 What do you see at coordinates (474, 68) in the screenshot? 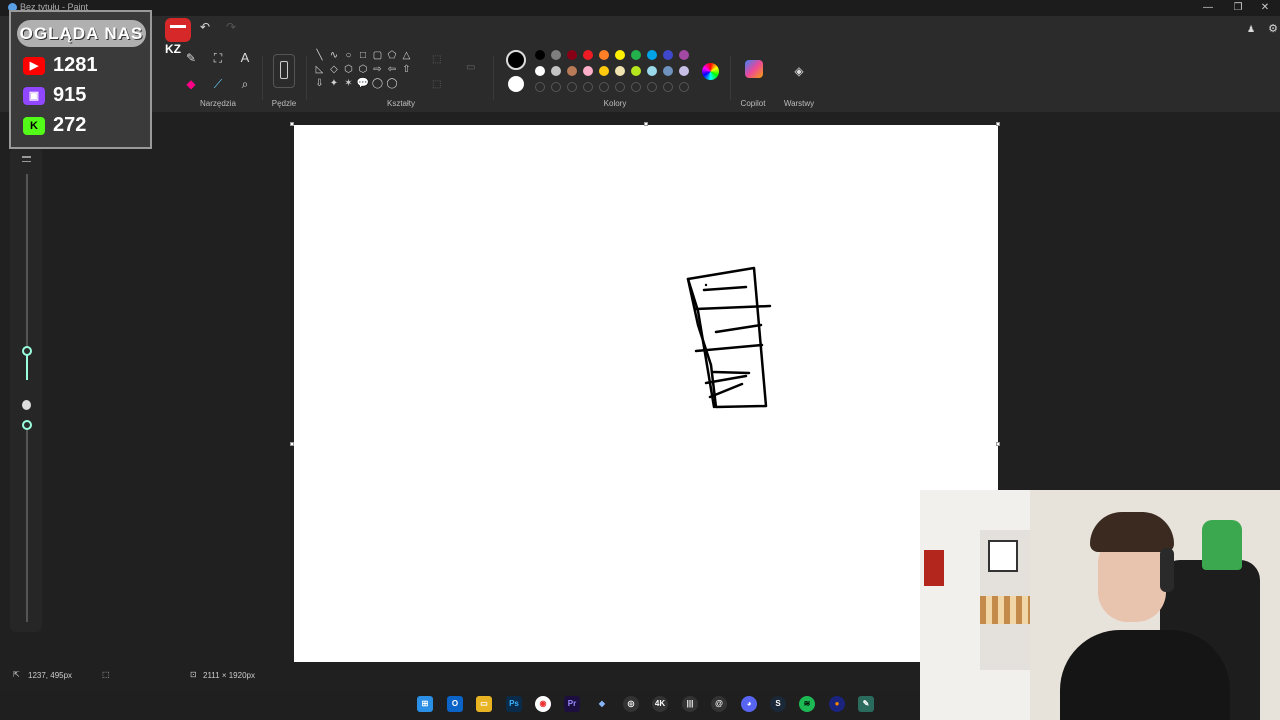
I see `shape-gallery-expand-icon: ▭` at bounding box center [474, 68].